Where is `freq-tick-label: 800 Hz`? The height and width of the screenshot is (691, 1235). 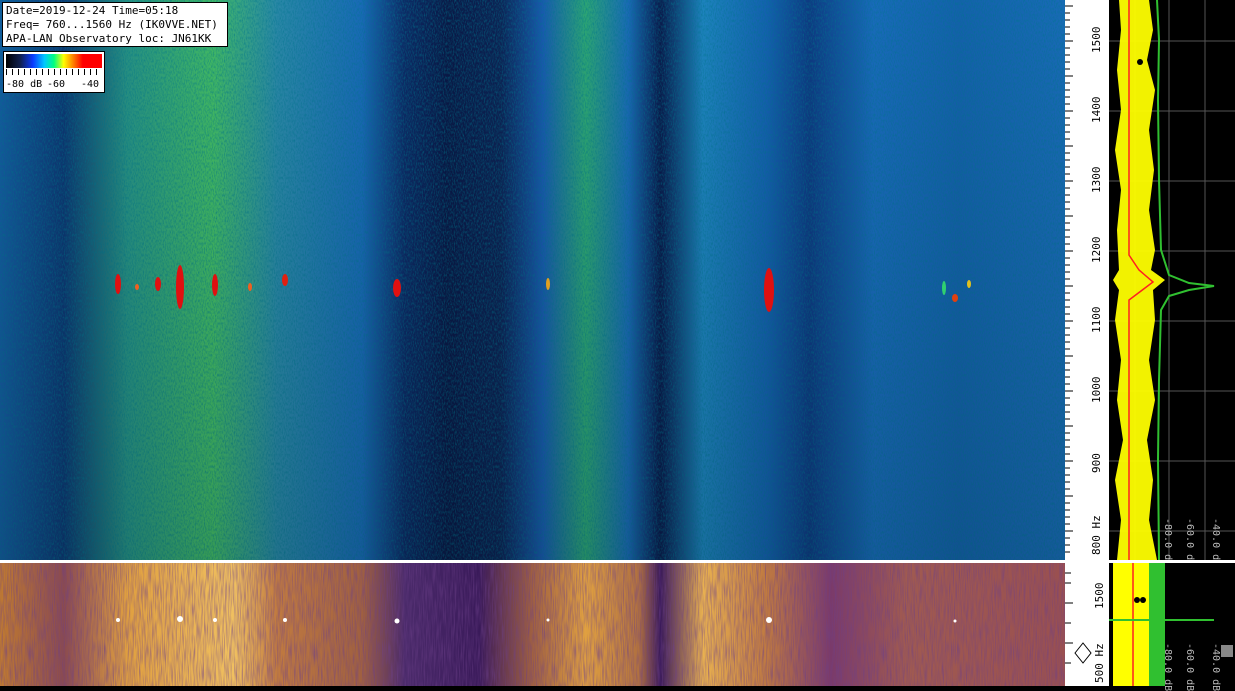 freq-tick-label: 800 Hz is located at coordinates (1096, 535).